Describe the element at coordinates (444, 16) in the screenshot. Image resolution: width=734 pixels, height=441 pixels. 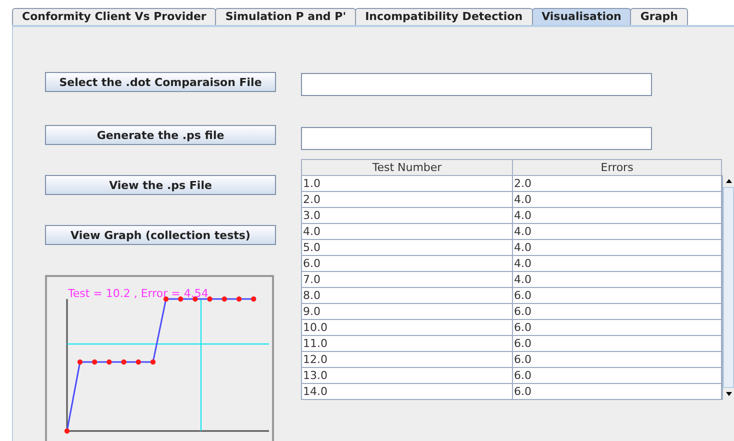
I see `tab: Incompatibility Detection` at that location.